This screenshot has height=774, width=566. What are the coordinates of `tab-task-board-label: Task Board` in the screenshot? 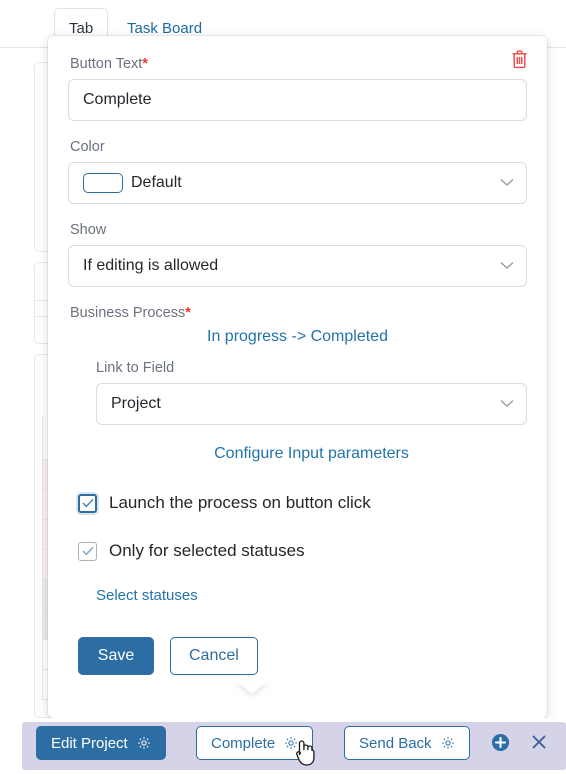 It's located at (165, 28).